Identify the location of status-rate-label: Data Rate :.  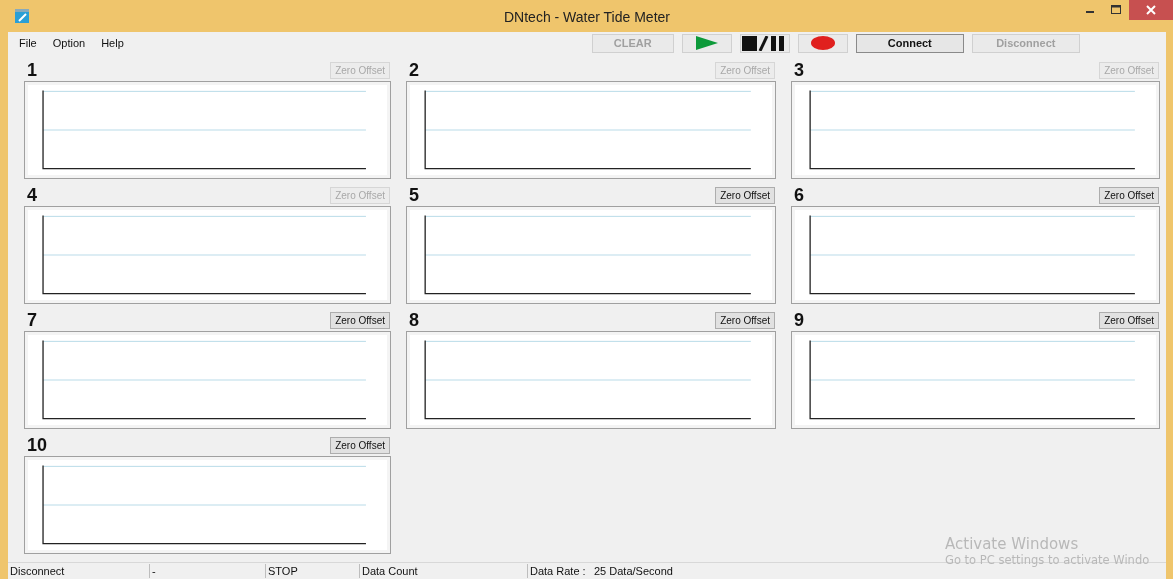
(558, 571).